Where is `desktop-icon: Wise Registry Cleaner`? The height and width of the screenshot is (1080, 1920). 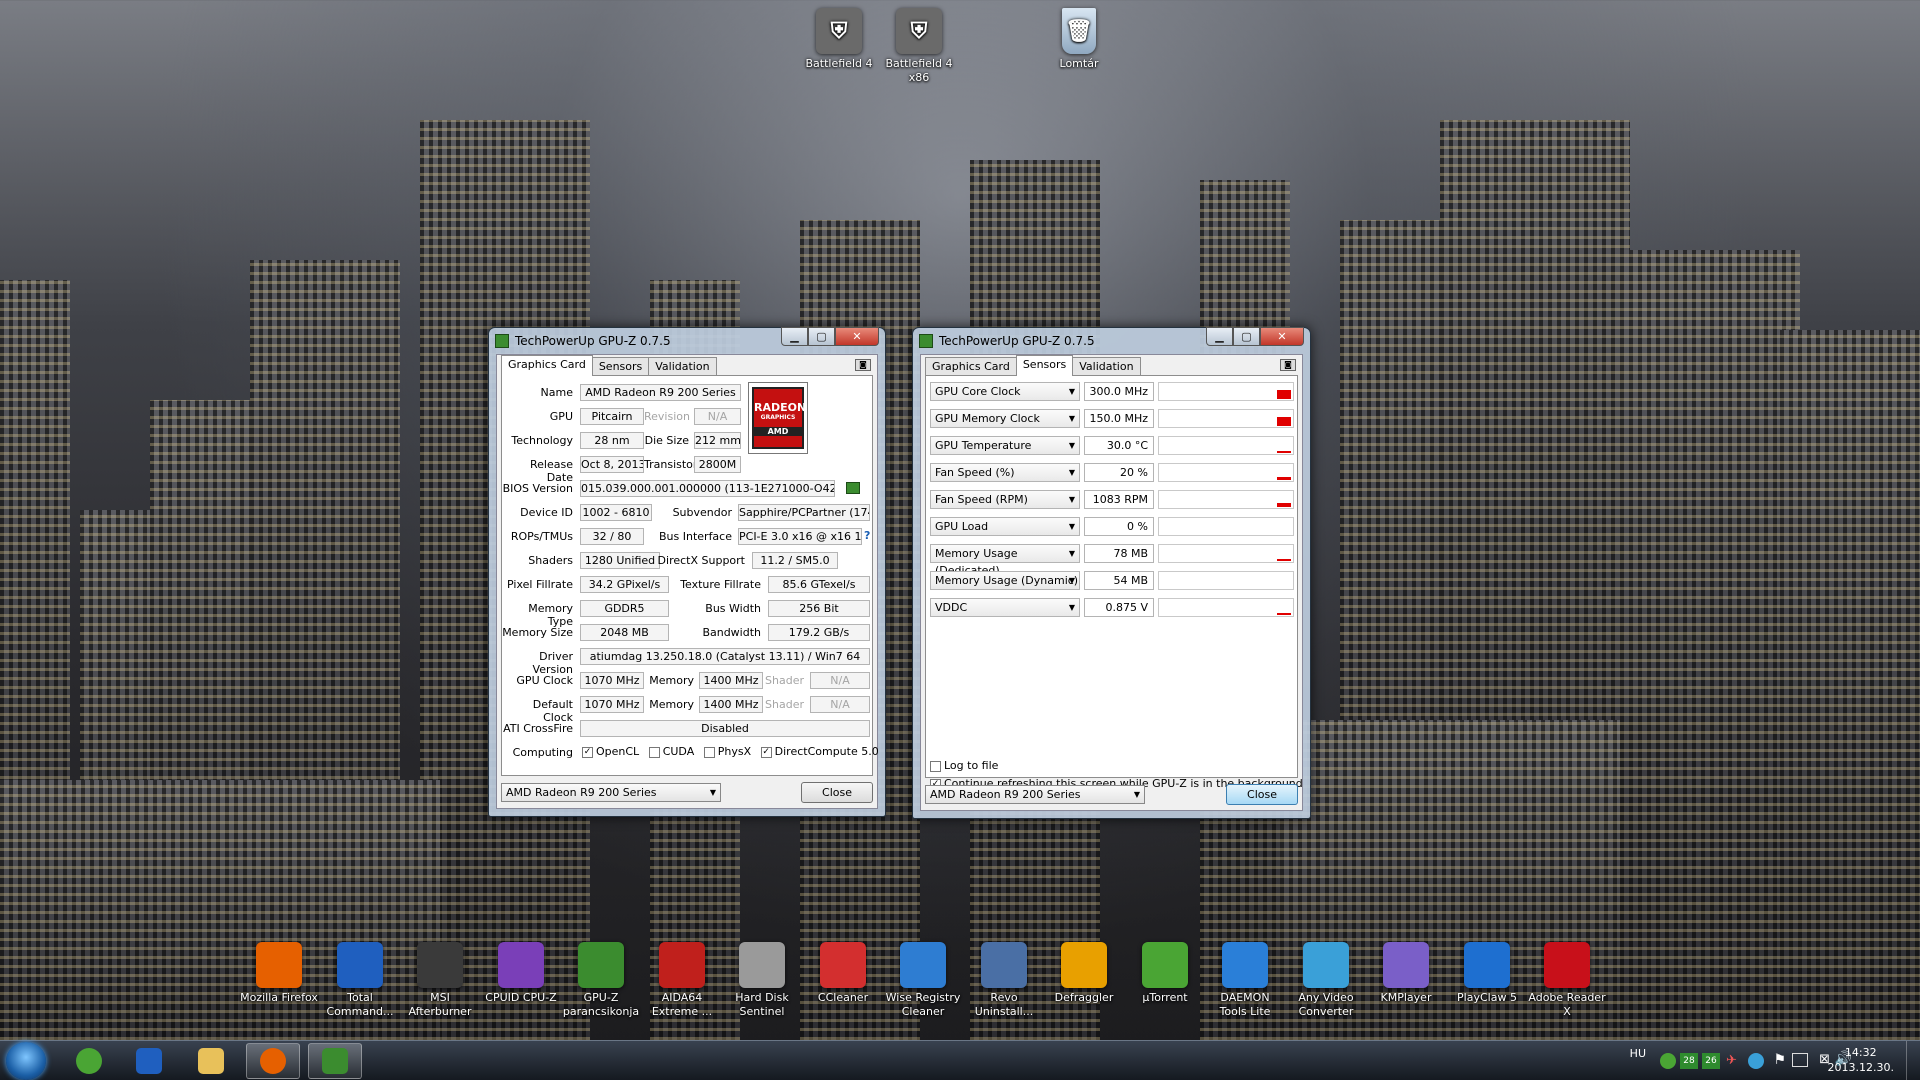 desktop-icon: Wise Registry Cleaner is located at coordinates (923, 980).